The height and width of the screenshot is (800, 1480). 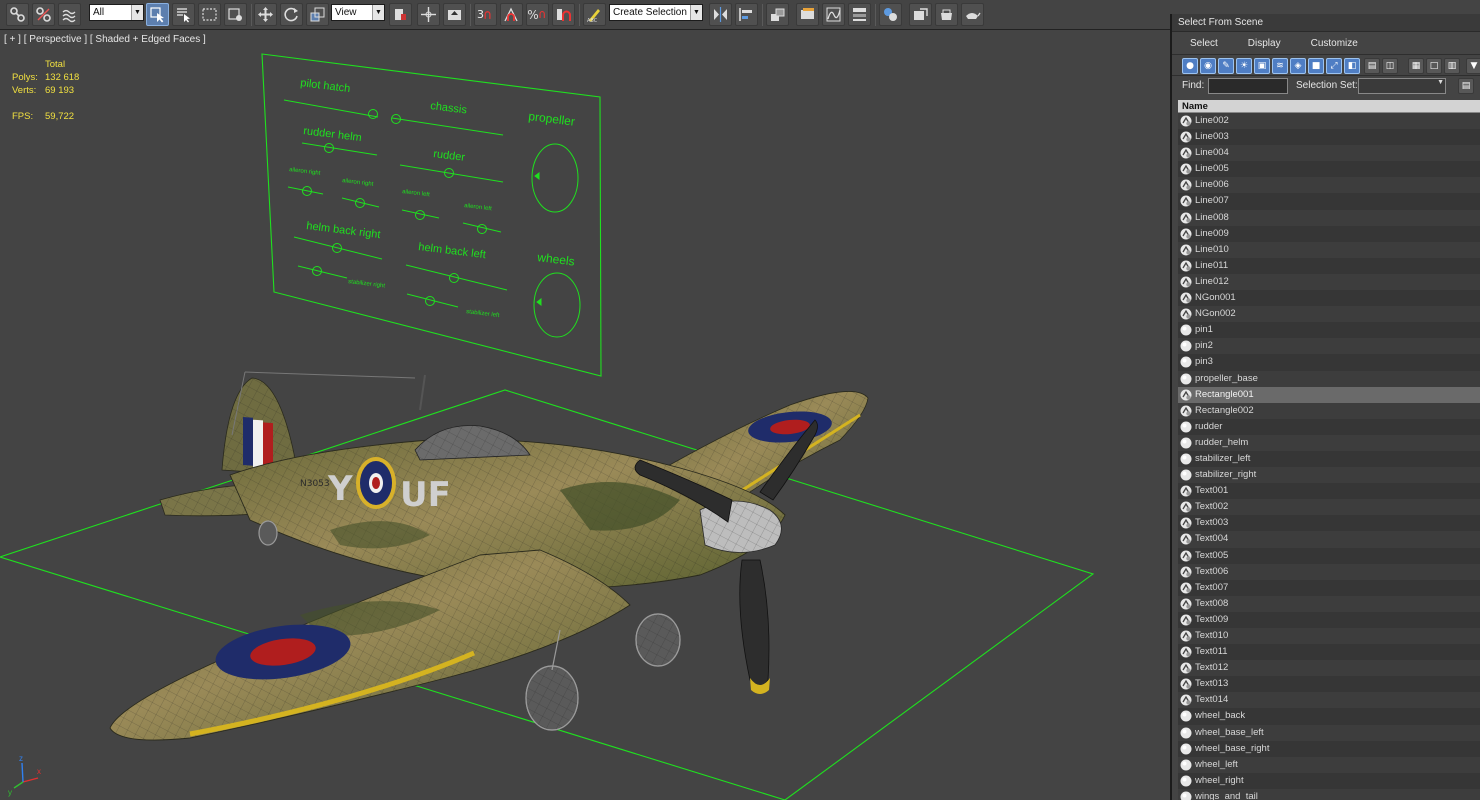 I want to click on unlink-selection-icon, so click(x=43, y=14).